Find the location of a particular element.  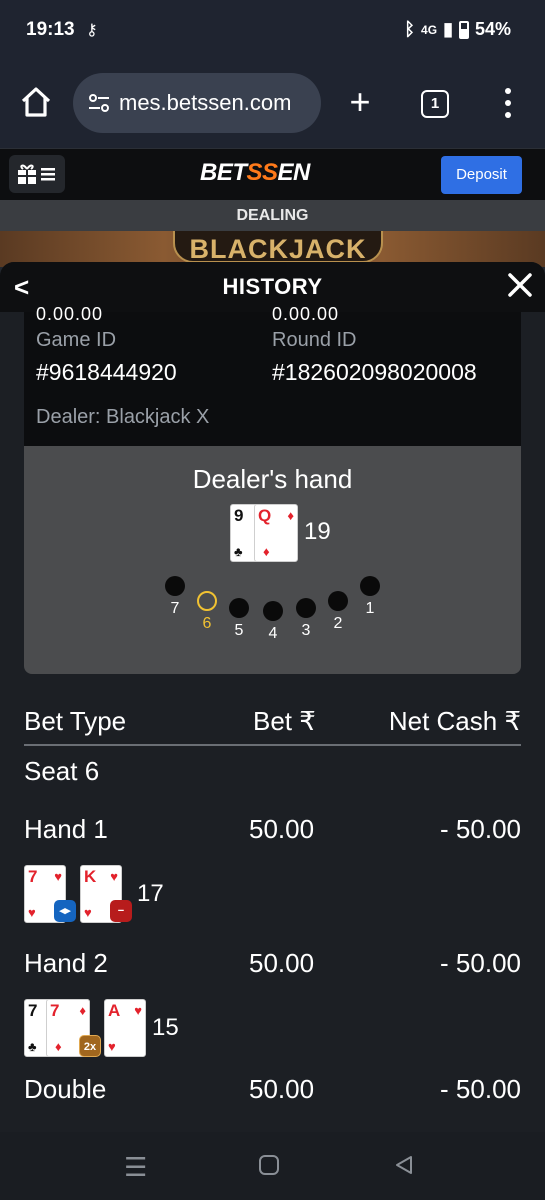

double-chip-icon: 2x is located at coordinates (90, 1046).